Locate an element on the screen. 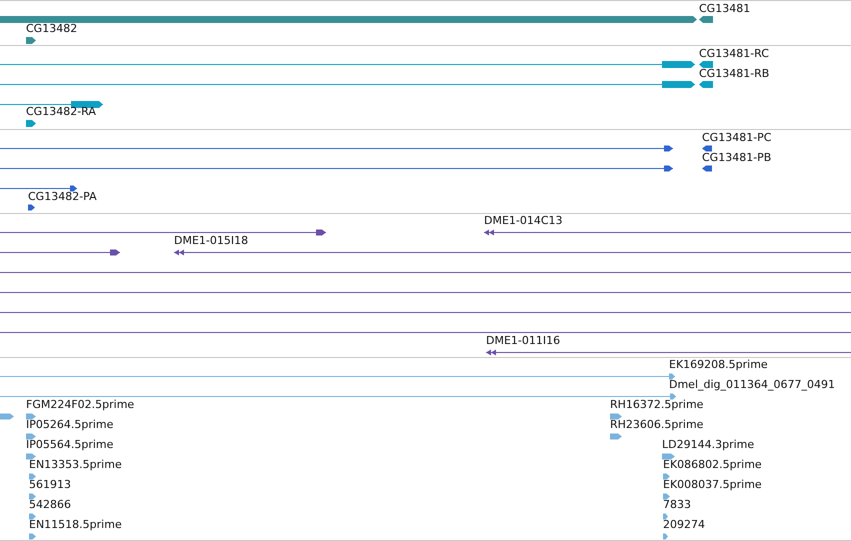 The image size is (851, 541). feature-label: IP05264.5prime is located at coordinates (70, 425).